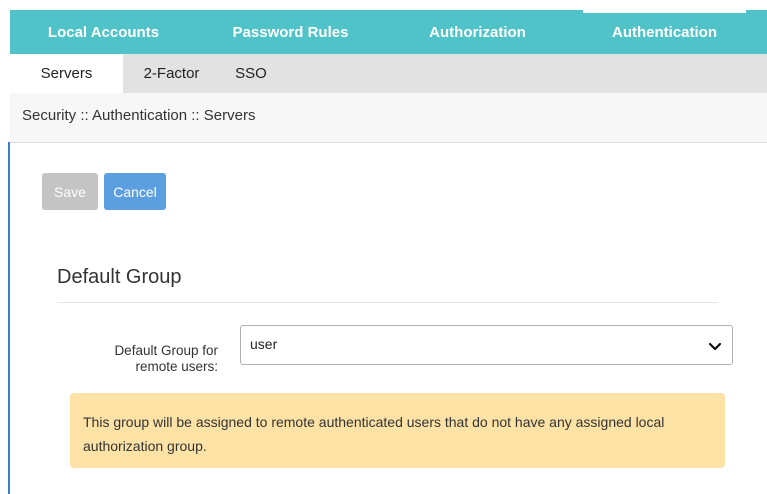  What do you see at coordinates (166, 350) in the screenshot?
I see `label-line-1: Default Group for` at bounding box center [166, 350].